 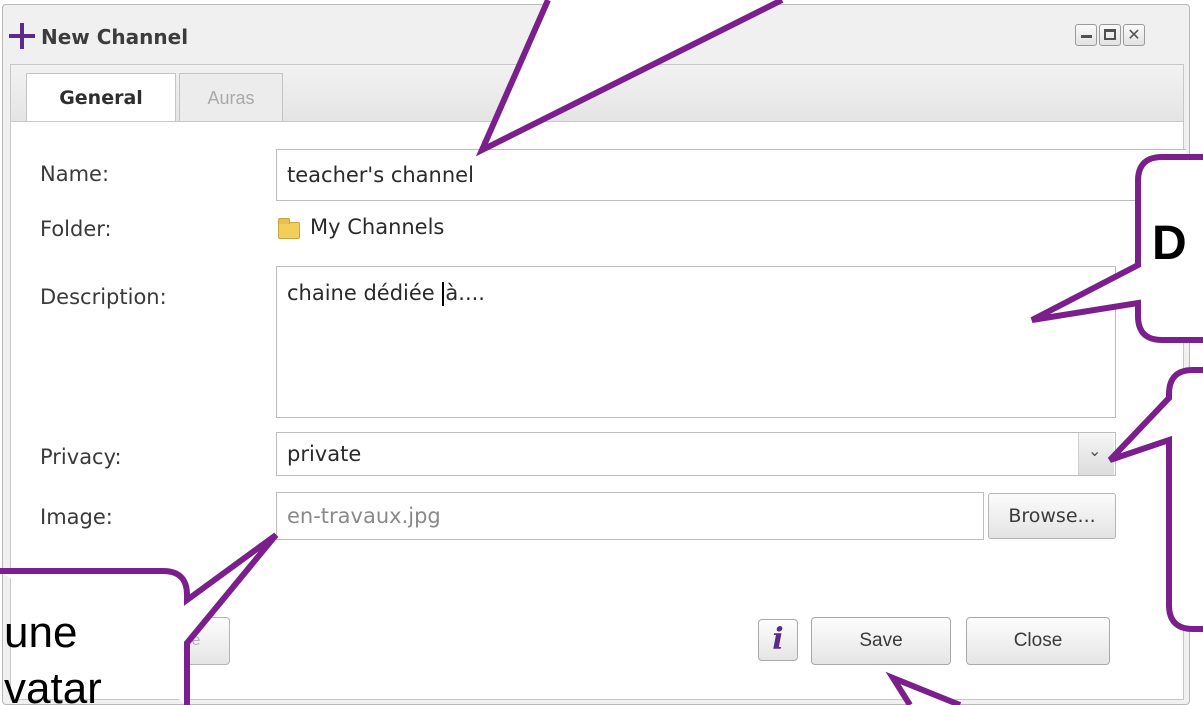 I want to click on callout-description-text: D, so click(x=1169, y=243).